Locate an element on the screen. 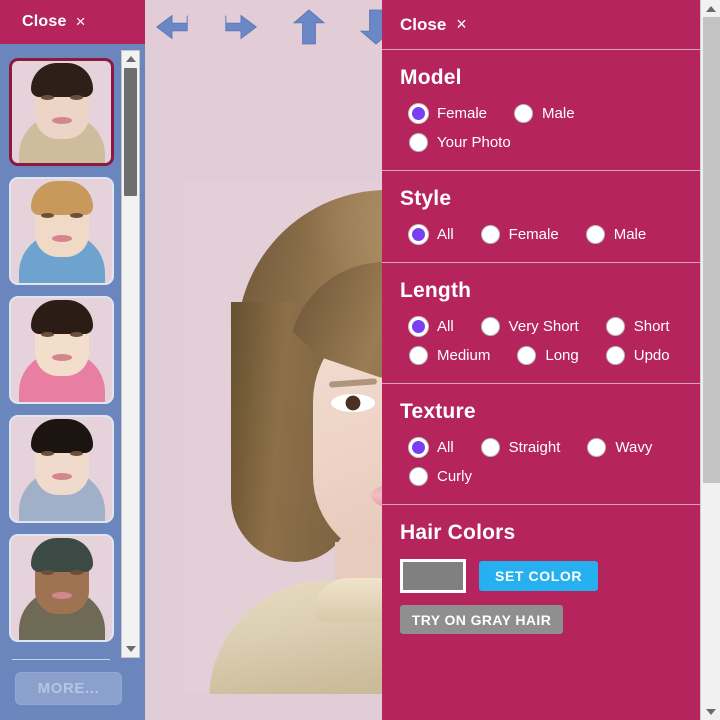  option-model-female: Female is located at coordinates (443, 113).